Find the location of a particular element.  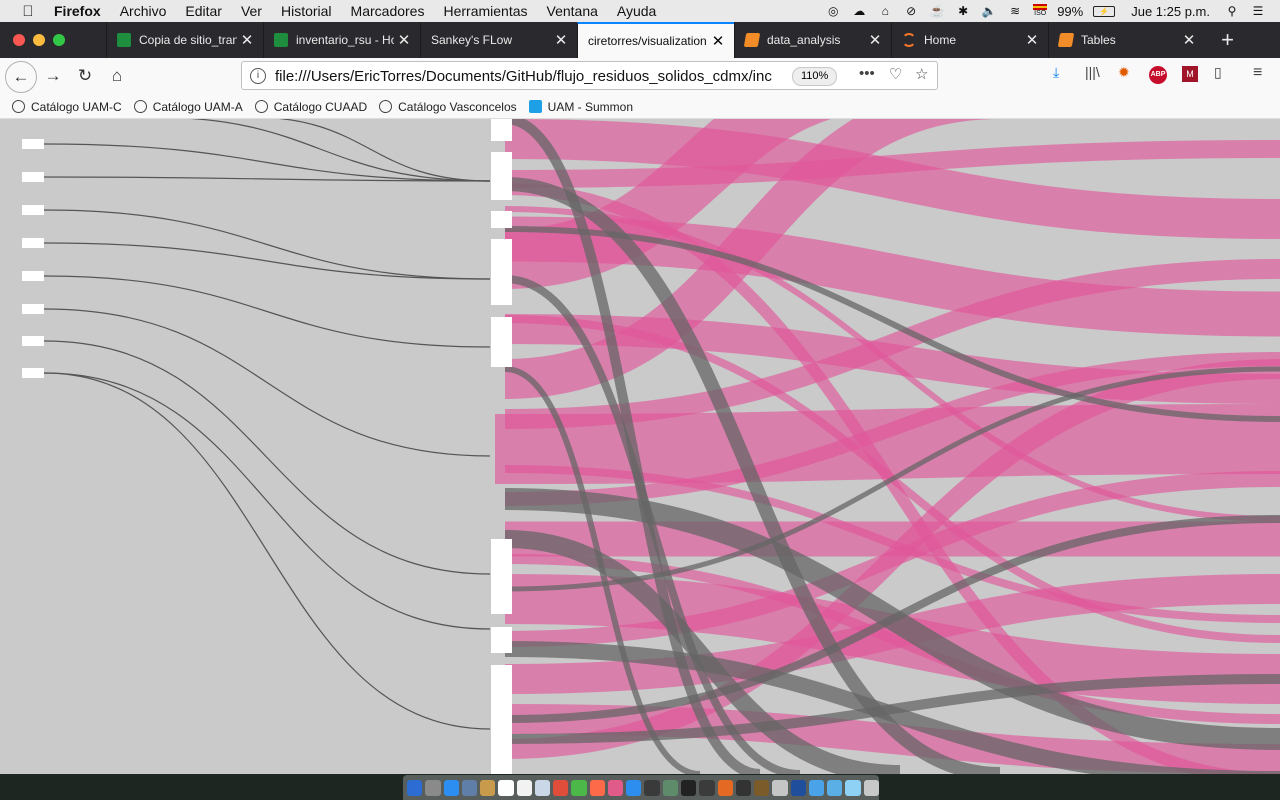

wifi-icon: ≋ is located at coordinates (1015, 11).